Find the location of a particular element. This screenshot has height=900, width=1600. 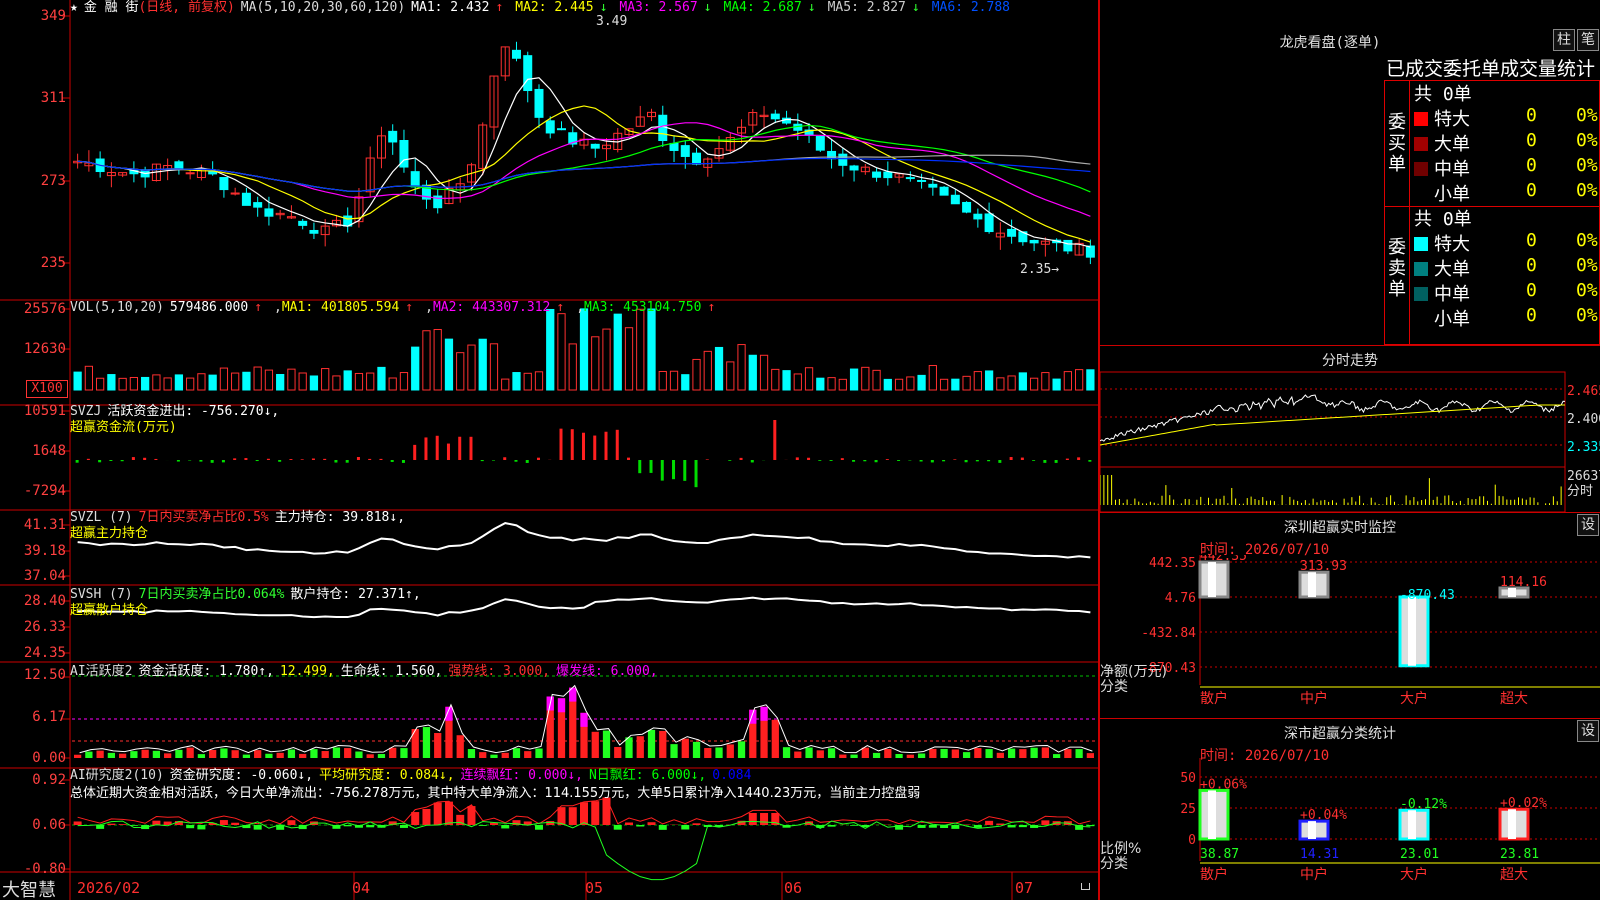

svzj-name: SVZJ is located at coordinates (86, 411).